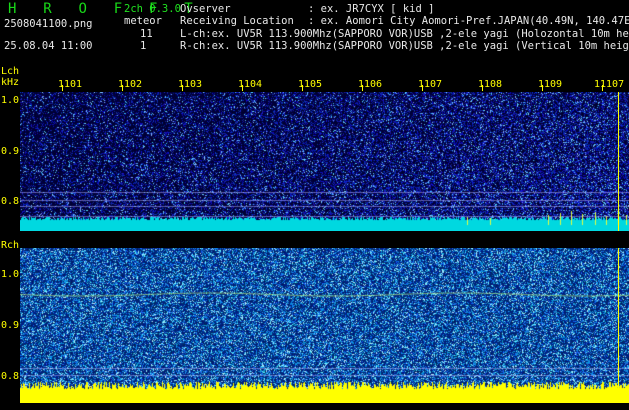 This screenshot has width=629, height=410. Describe the element at coordinates (618, 325) in the screenshot. I see `rch-current-time-marker` at that location.